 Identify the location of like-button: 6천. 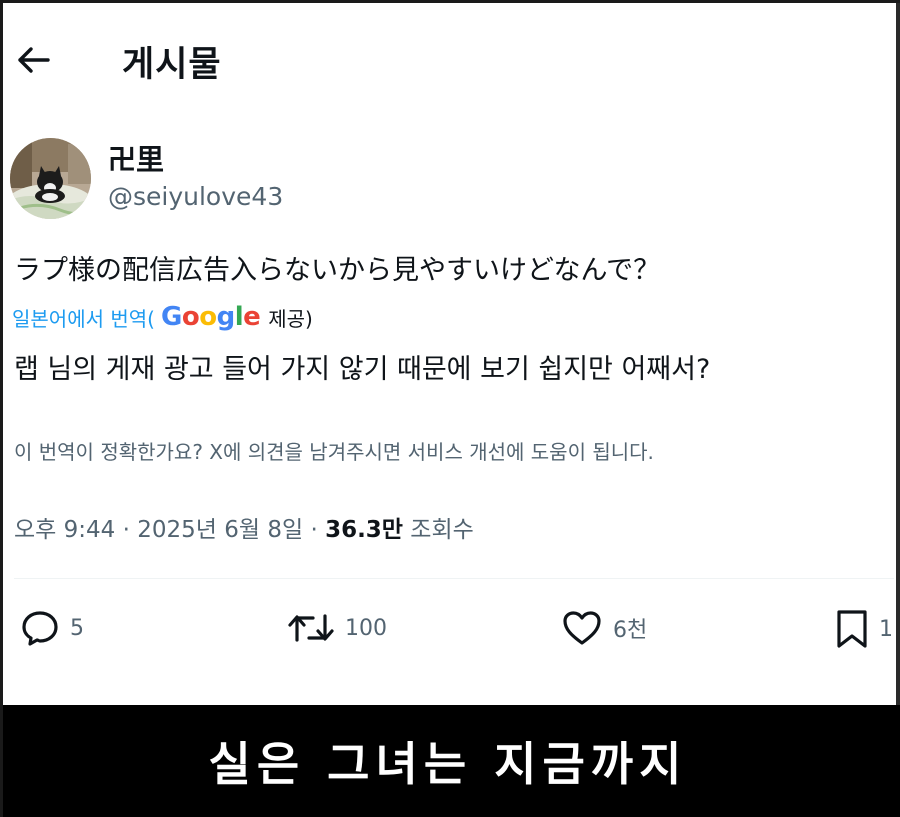
(604, 628).